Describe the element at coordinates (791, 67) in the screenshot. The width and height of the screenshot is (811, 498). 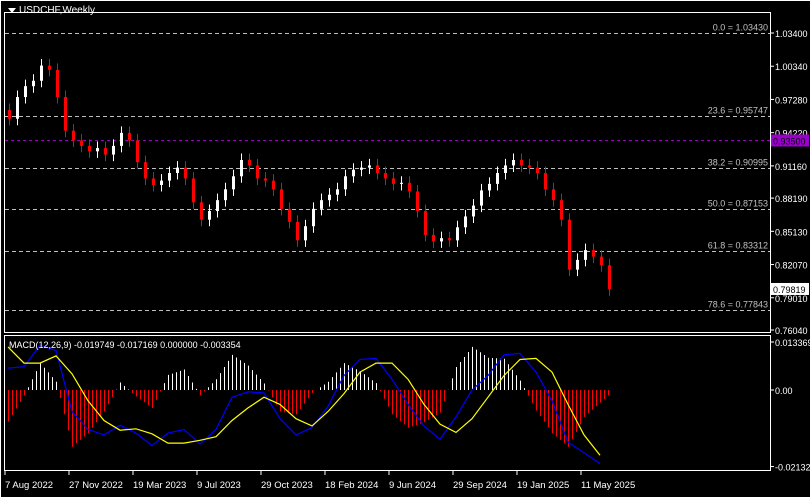
I see `price-tick-label: 1.00340` at that location.